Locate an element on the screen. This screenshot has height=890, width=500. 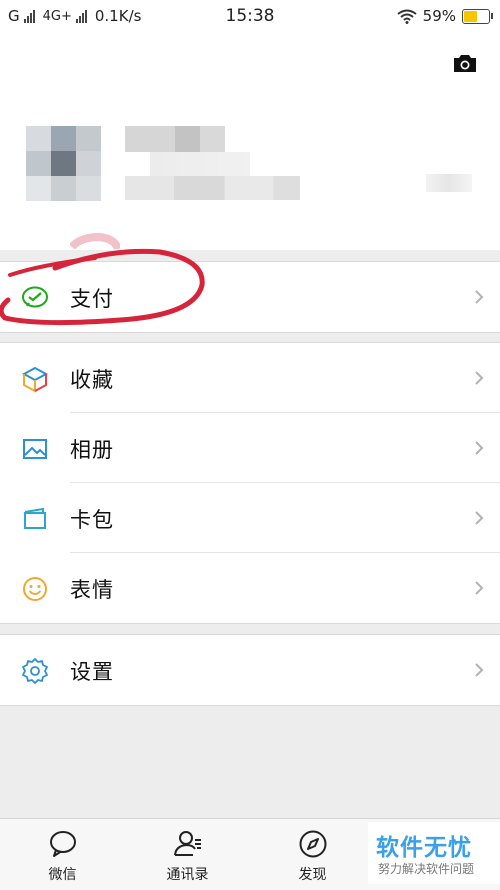
tab-chats: 微信 is located at coordinates (62, 854).